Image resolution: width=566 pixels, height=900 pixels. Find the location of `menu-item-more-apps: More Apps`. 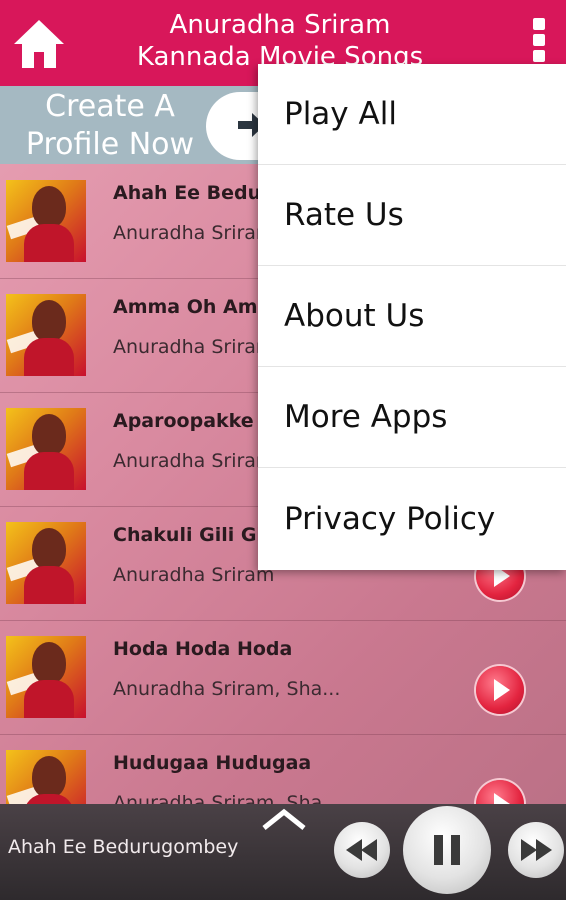

menu-item-more-apps: More Apps is located at coordinates (412, 417).